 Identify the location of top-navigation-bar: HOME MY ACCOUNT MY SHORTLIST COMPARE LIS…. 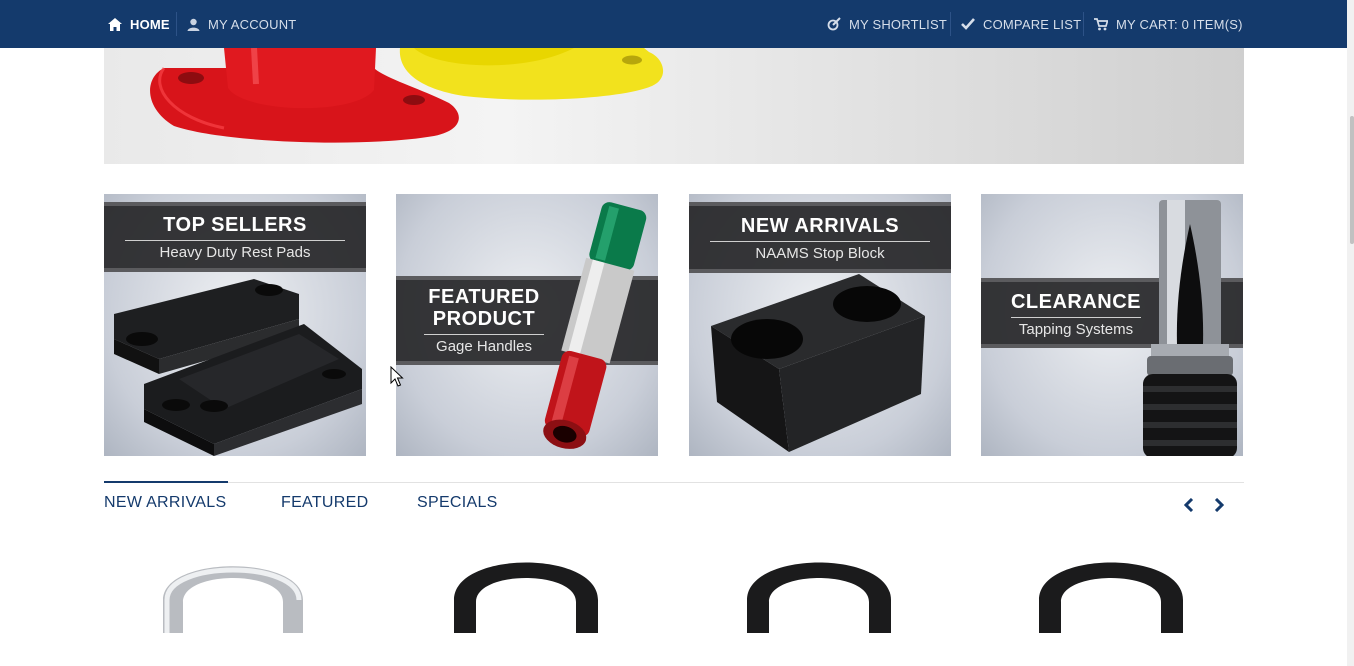
(673, 24).